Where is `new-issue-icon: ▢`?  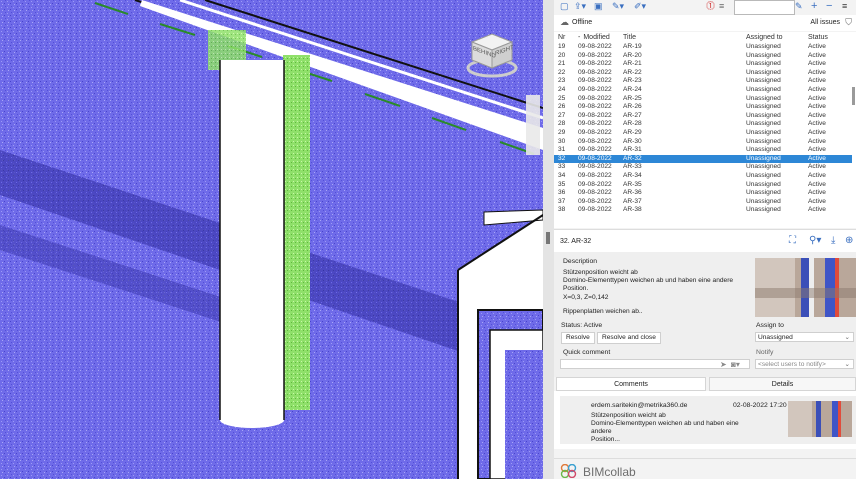
new-issue-icon: ▢ is located at coordinates (564, 6).